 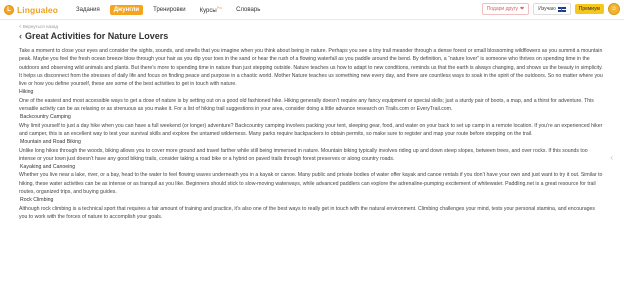 What do you see at coordinates (311, 117) in the screenshot?
I see `section-heading: Backcountry Camping` at bounding box center [311, 117].